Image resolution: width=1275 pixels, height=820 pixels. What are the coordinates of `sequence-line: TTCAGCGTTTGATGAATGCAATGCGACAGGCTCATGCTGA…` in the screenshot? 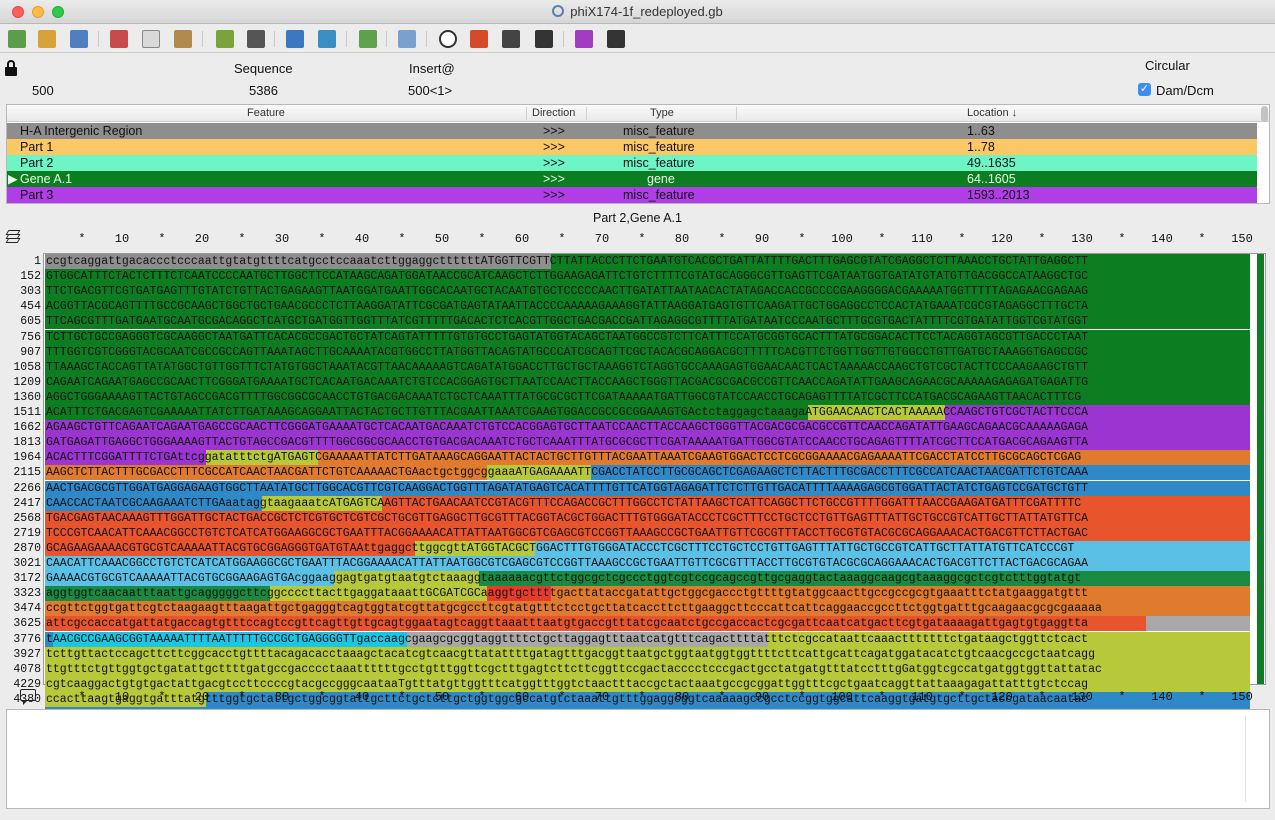 It's located at (649, 322).